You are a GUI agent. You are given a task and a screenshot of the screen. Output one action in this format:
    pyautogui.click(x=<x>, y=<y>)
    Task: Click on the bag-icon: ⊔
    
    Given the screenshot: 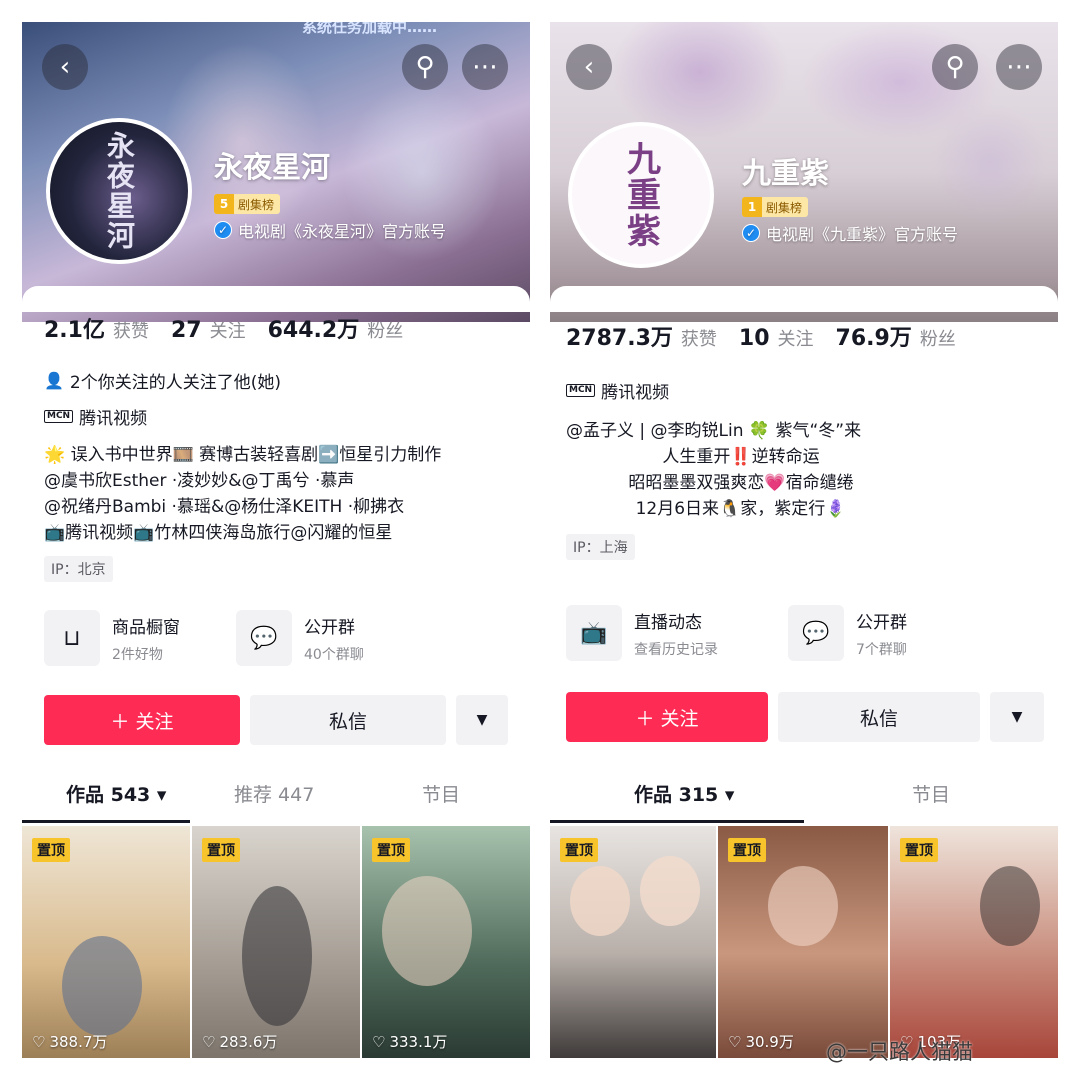 What is the action you would take?
    pyautogui.click(x=72, y=638)
    